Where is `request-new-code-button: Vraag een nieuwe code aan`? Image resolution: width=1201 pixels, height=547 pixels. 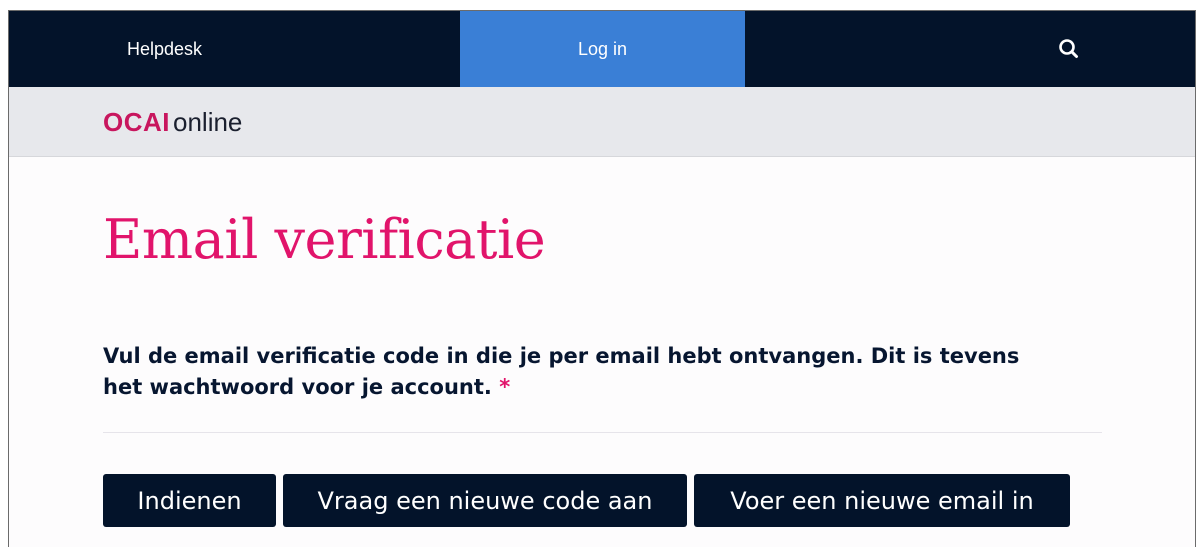
request-new-code-button: Vraag een nieuwe code aan is located at coordinates (485, 500).